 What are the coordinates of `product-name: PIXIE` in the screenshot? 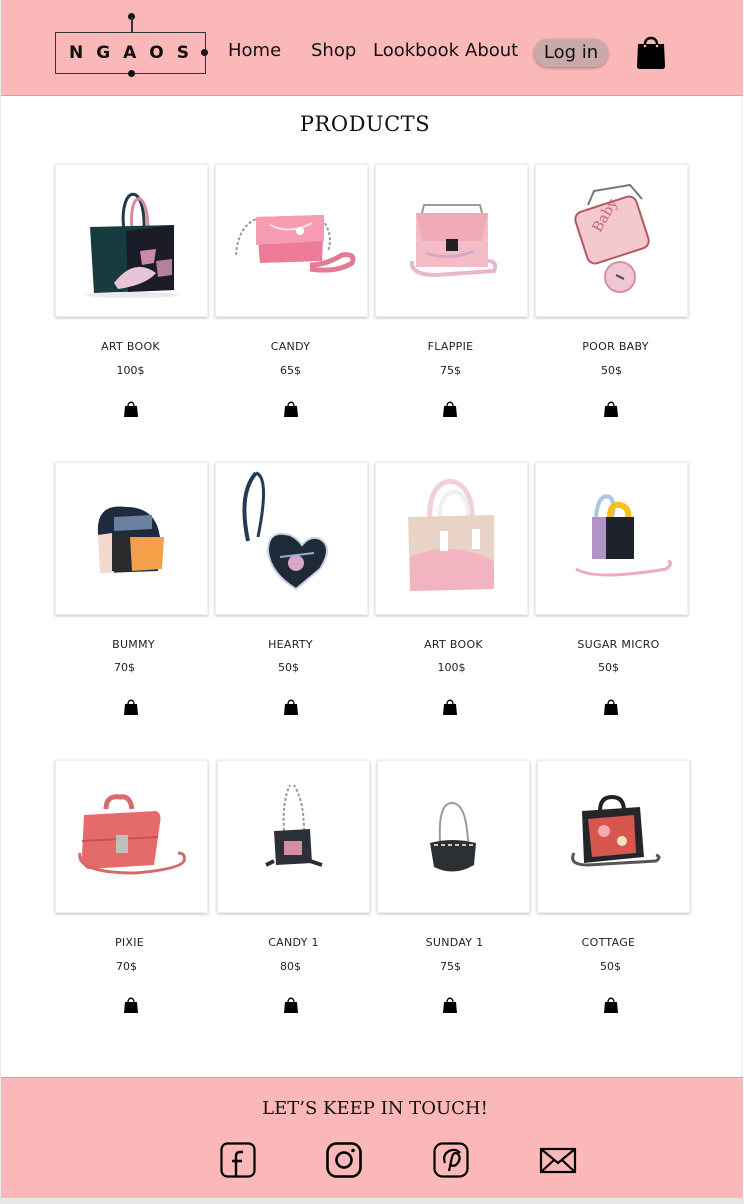 It's located at (129, 942).